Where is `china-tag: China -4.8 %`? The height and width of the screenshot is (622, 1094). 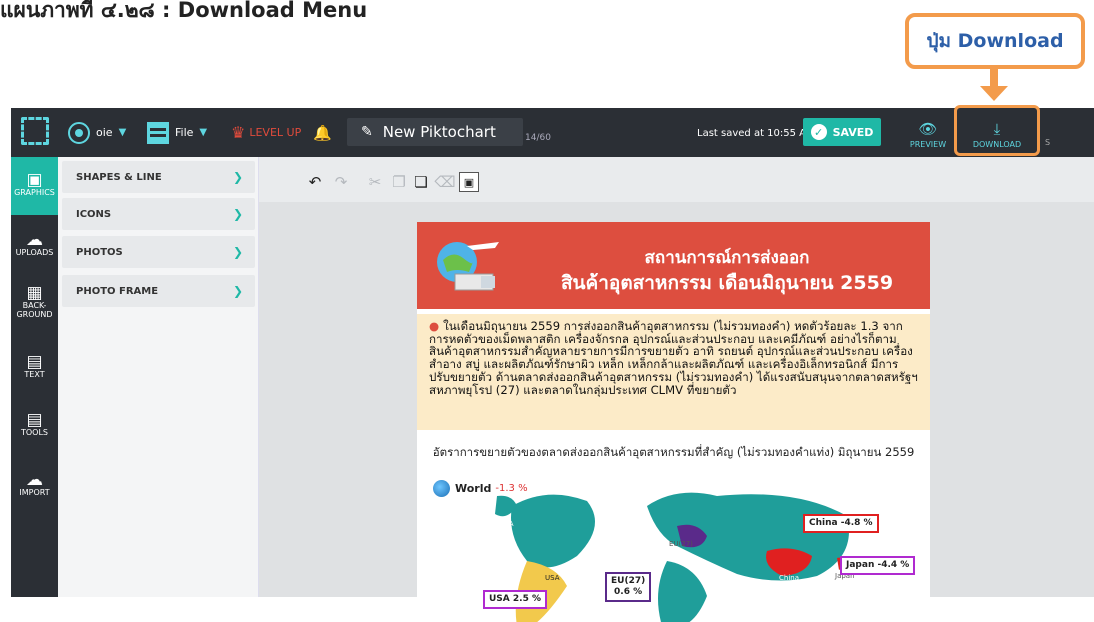 china-tag: China -4.8 % is located at coordinates (841, 523).